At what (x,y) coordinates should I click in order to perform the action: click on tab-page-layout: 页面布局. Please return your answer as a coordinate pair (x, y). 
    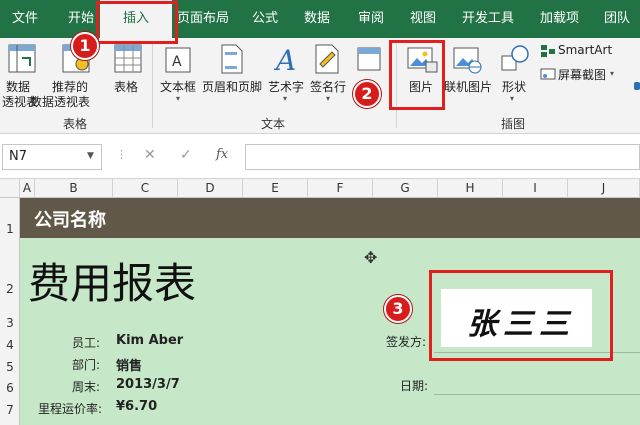
    Looking at the image, I should click on (203, 19).